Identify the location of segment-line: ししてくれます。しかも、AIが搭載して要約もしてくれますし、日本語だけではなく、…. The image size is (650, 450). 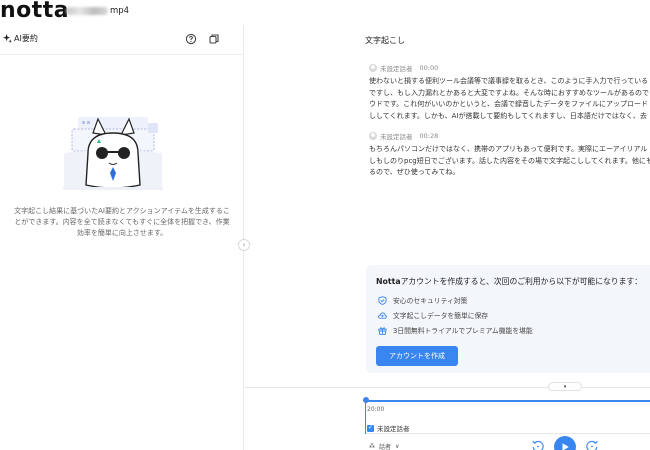
(508, 115).